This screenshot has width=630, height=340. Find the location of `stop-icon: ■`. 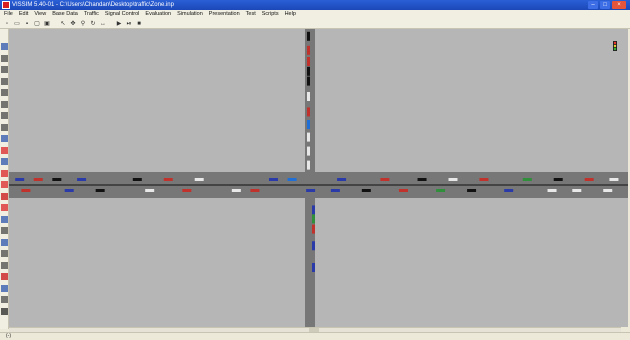

stop-icon: ■ is located at coordinates (139, 24).